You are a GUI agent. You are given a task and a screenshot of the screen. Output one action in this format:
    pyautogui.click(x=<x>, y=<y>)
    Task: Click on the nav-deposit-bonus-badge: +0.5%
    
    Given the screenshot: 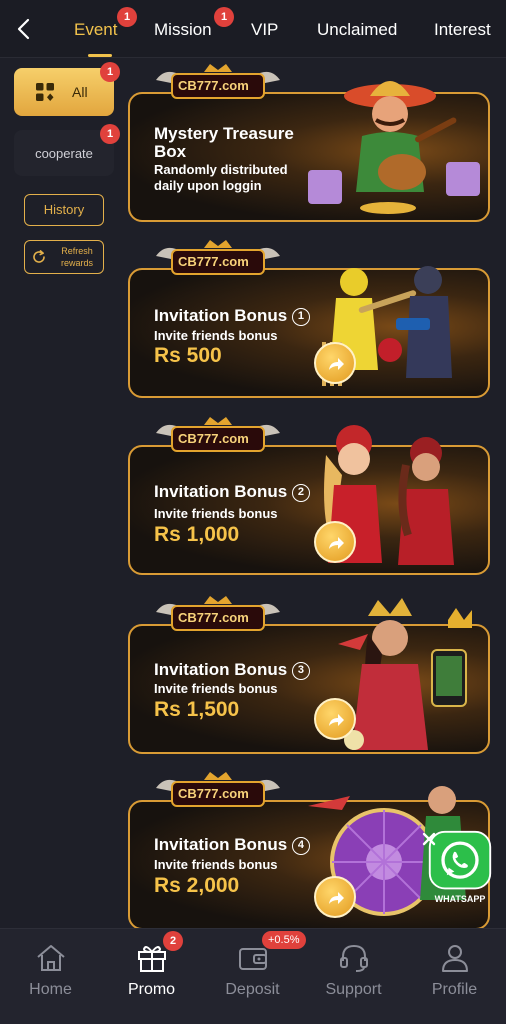 What is the action you would take?
    pyautogui.click(x=284, y=940)
    